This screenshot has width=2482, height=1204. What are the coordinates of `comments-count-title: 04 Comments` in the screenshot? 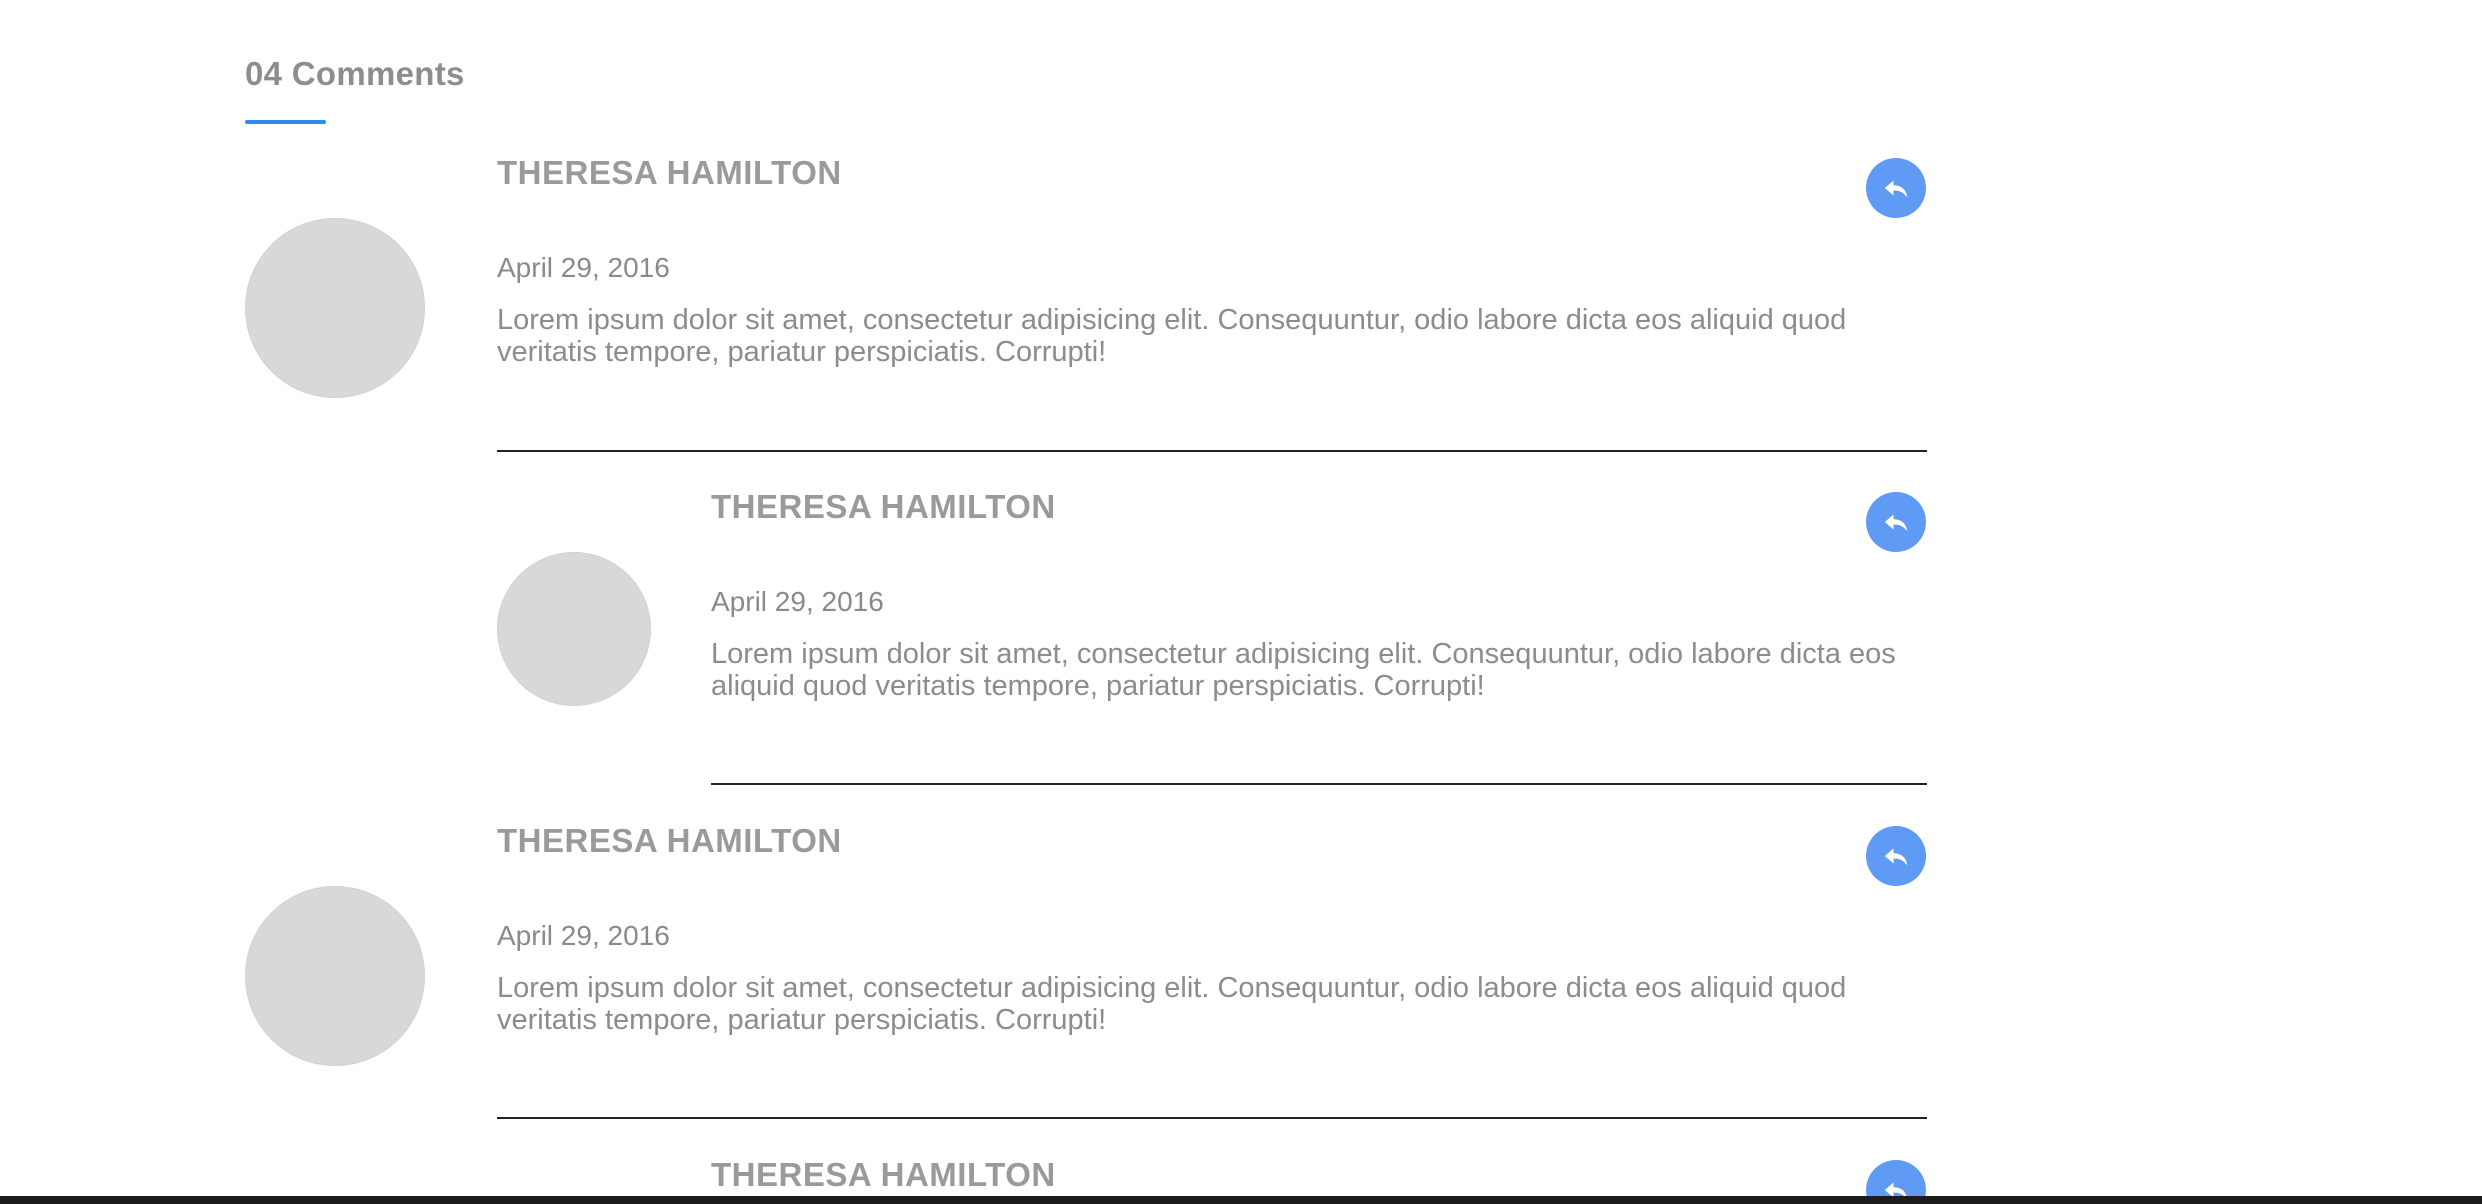 It's located at (355, 73).